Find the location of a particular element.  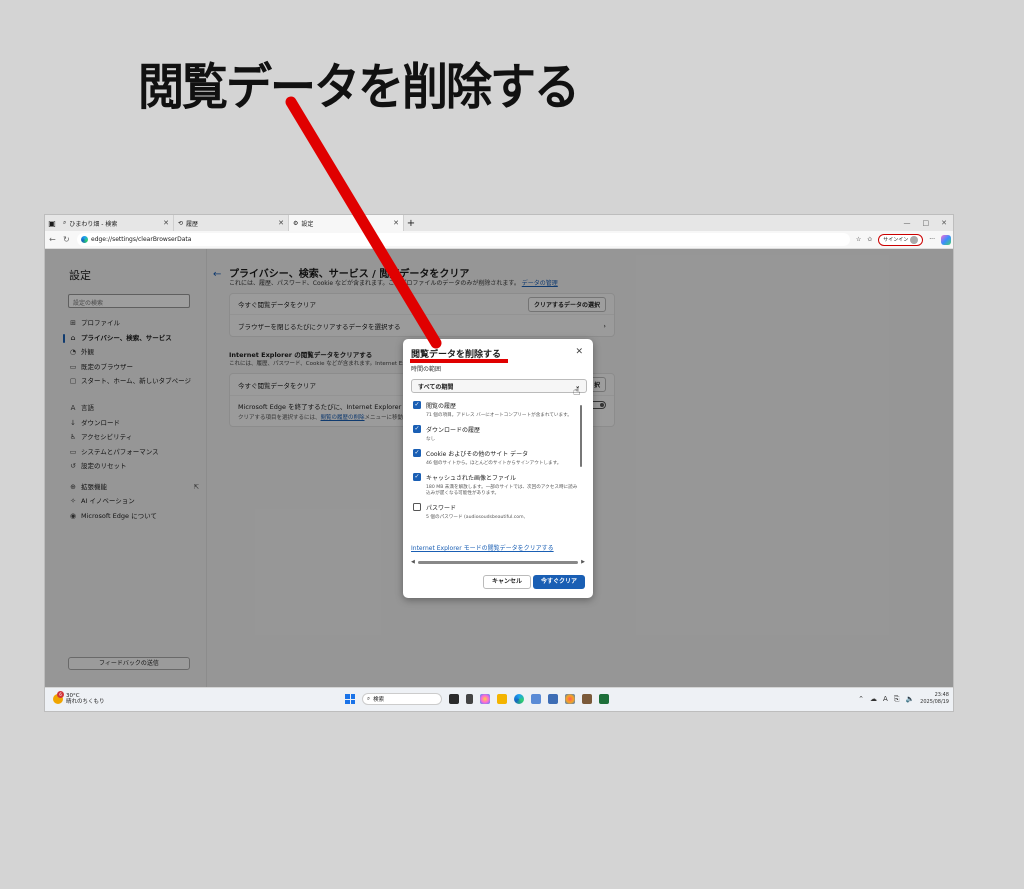

annotation-caption: 閲覧データを削除する is located at coordinates (359, 87).